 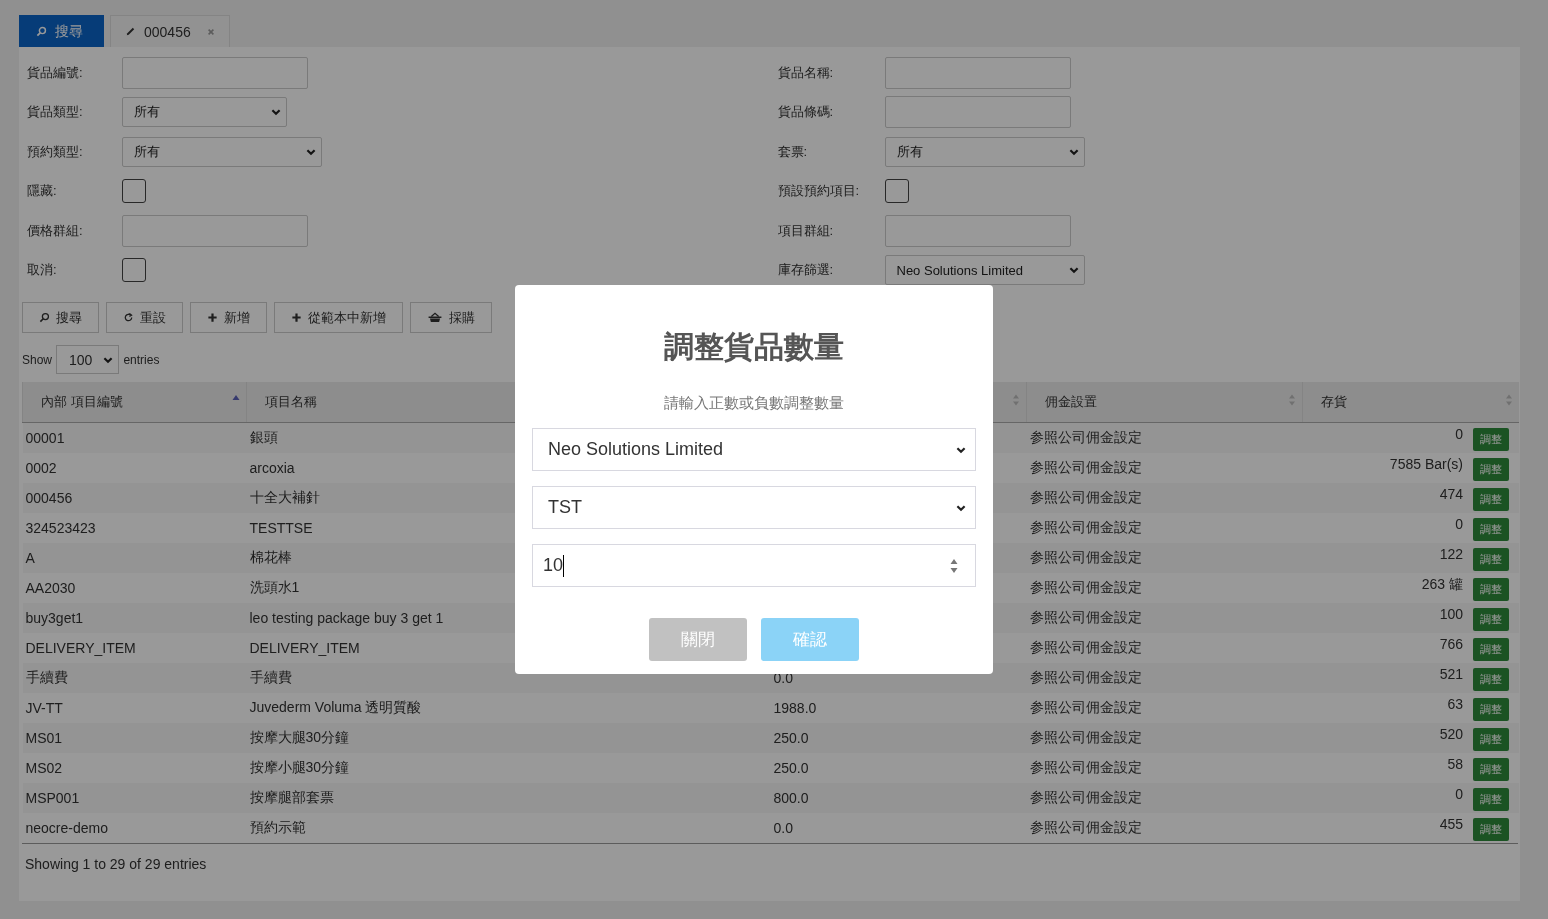 What do you see at coordinates (134, 768) in the screenshot?
I see `table-cell: MS02` at bounding box center [134, 768].